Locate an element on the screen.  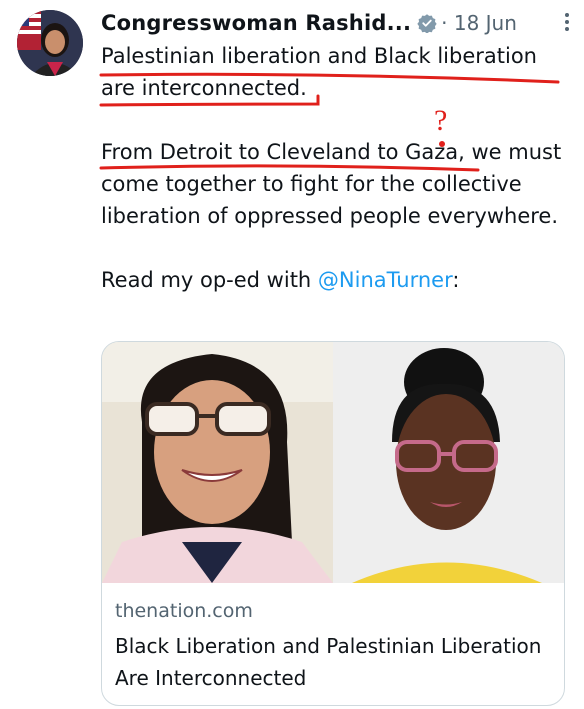
verified-badge-icon is located at coordinates (427, 23).